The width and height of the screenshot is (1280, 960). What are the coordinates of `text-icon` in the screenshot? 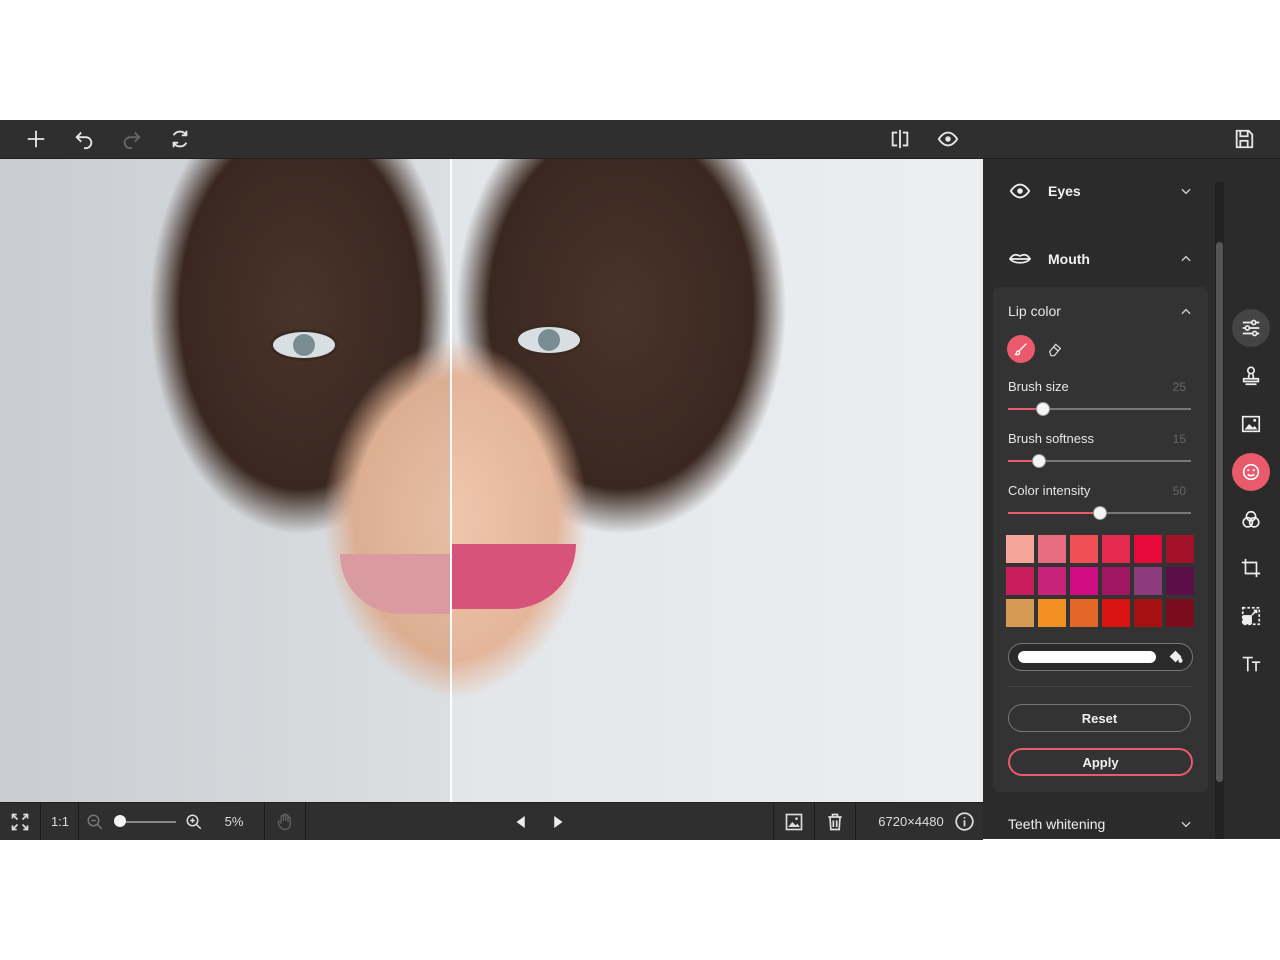 It's located at (1251, 664).